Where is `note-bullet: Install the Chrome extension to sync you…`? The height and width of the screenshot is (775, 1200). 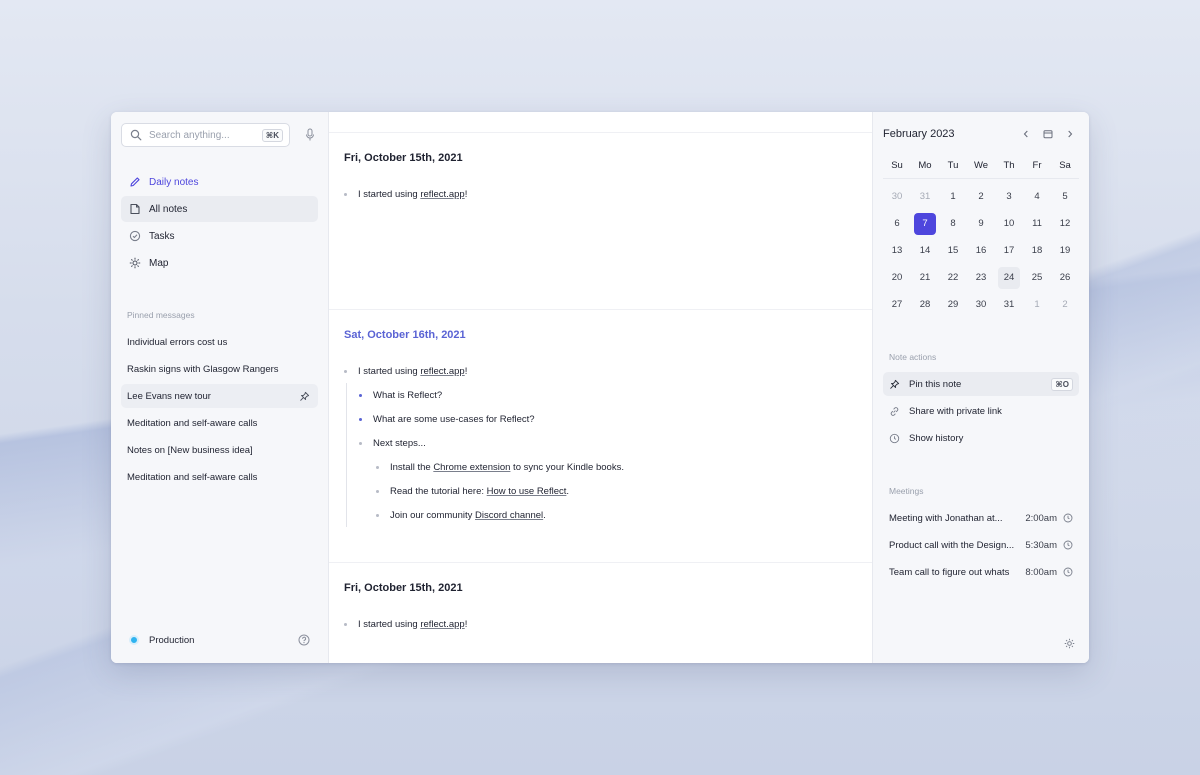
note-bullet: Install the Chrome extension to sync you… is located at coordinates (616, 467).